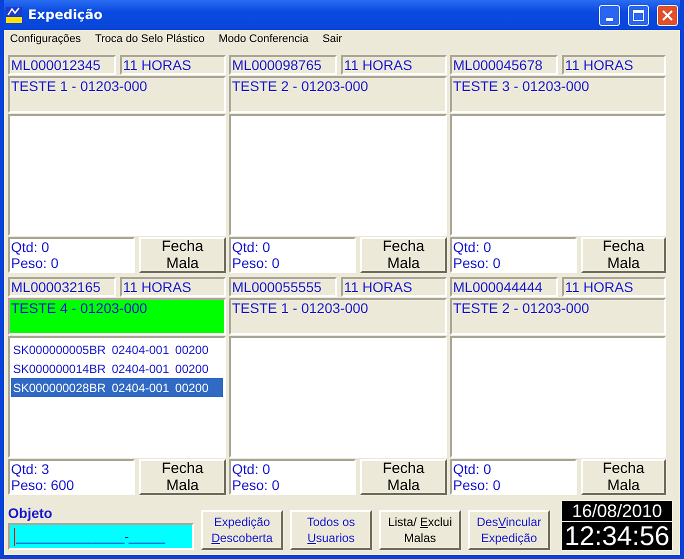 The image size is (684, 559). Describe the element at coordinates (30, 469) in the screenshot. I see `quantity-text: Qtd: 3` at that location.